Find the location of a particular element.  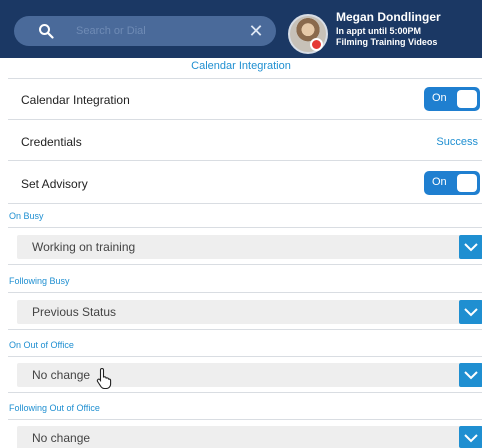

on-busy-select: Working on training is located at coordinates (239, 247).